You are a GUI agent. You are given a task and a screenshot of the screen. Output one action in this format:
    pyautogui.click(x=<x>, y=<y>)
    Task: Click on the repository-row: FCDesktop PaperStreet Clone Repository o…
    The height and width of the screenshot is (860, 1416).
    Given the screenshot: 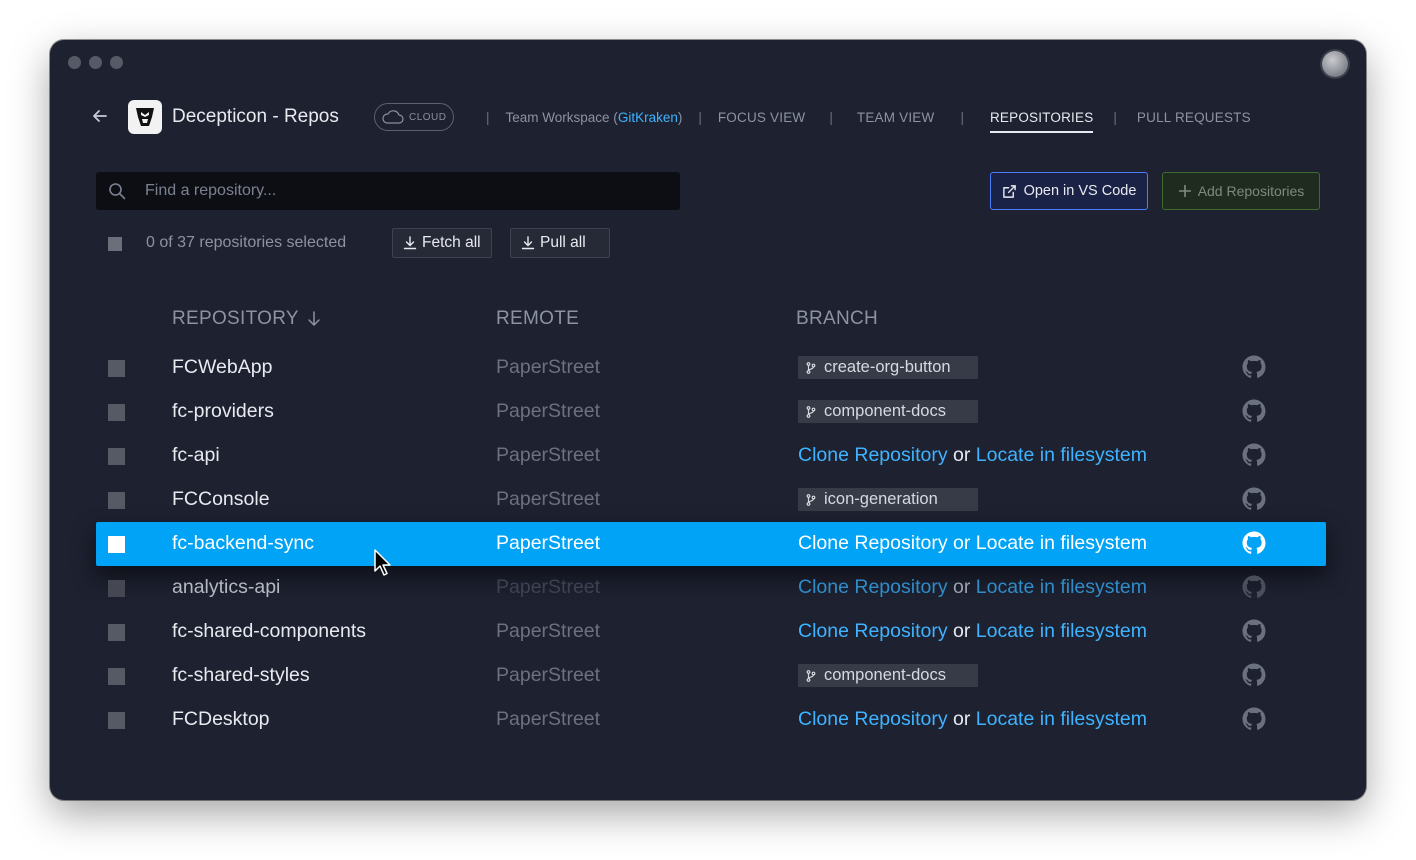 What is the action you would take?
    pyautogui.click(x=711, y=720)
    